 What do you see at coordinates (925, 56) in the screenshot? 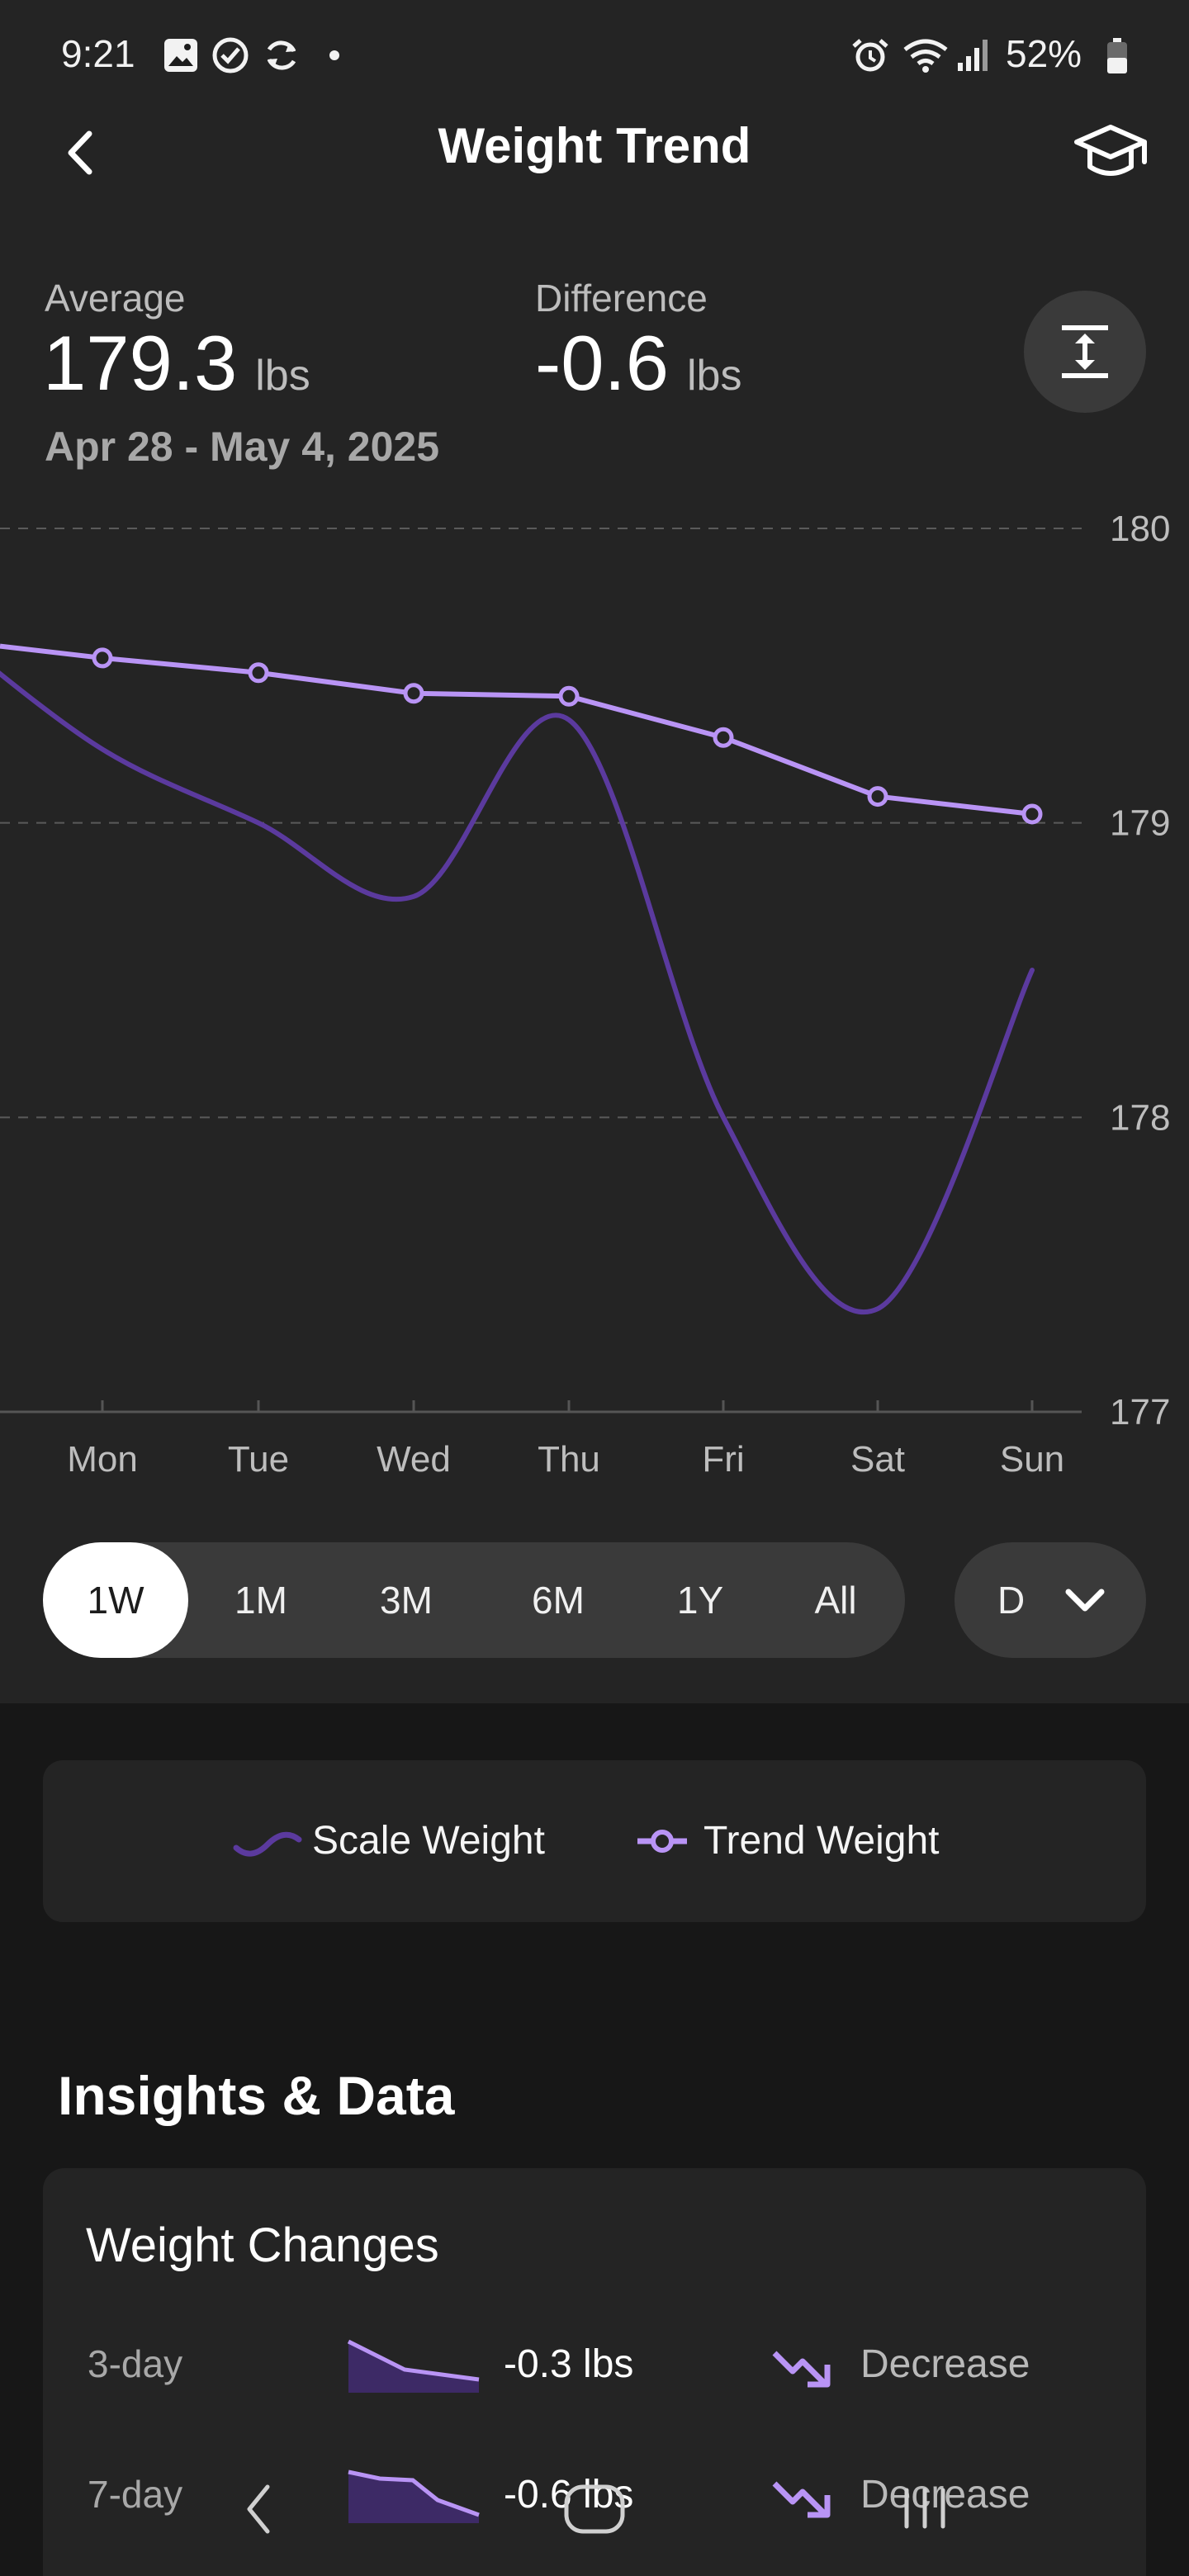
I see `wifi-icon` at bounding box center [925, 56].